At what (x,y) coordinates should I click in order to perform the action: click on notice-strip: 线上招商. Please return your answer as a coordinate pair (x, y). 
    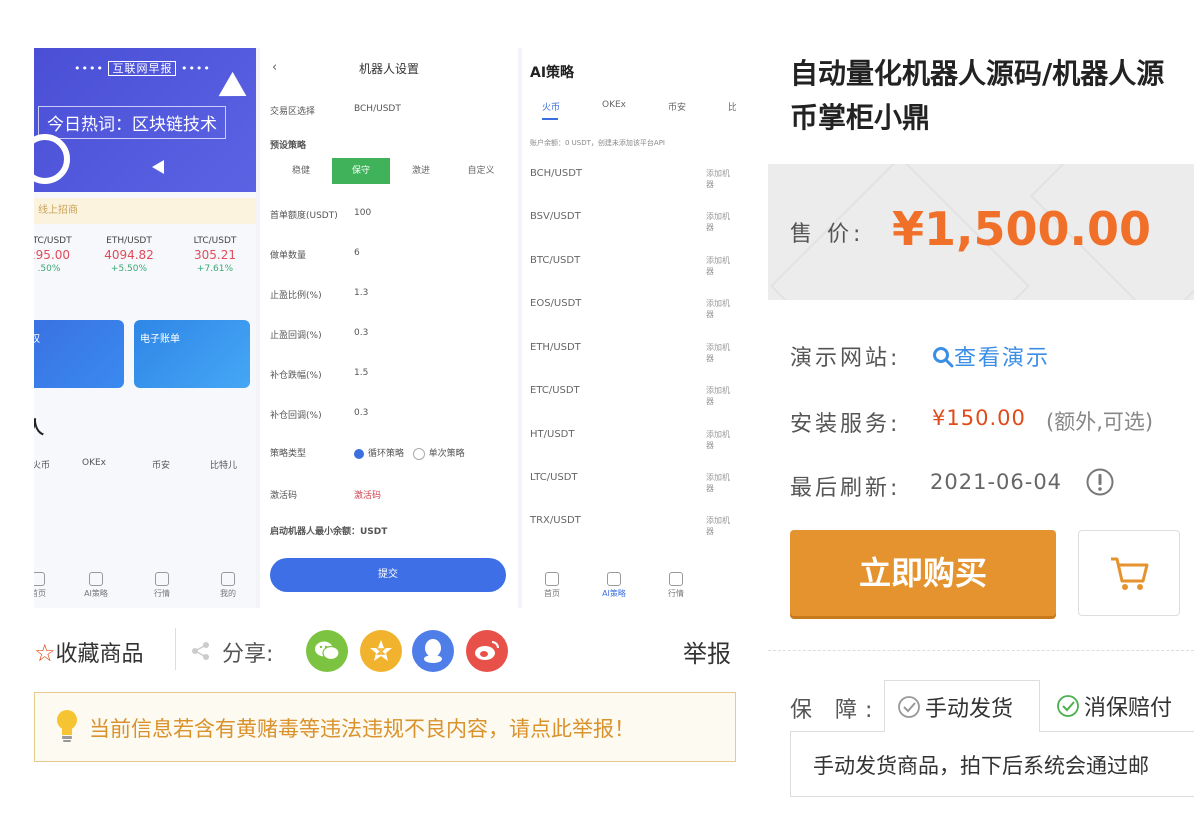
    Looking at the image, I should click on (145, 211).